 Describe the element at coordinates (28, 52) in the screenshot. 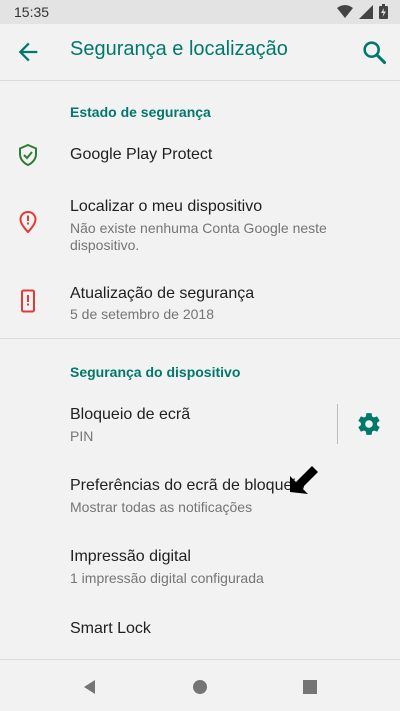

I see `arrow-back-icon` at that location.